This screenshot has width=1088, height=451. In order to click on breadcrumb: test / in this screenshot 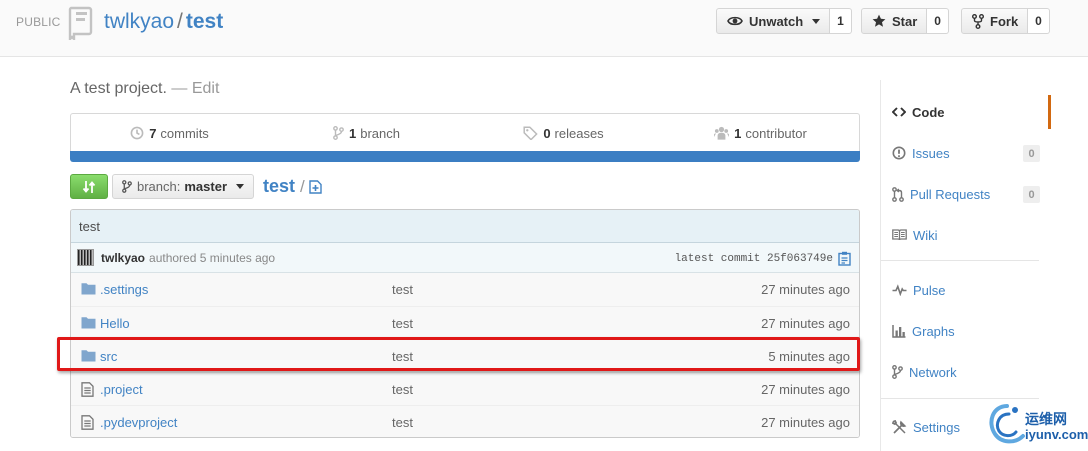, I will do `click(292, 186)`.